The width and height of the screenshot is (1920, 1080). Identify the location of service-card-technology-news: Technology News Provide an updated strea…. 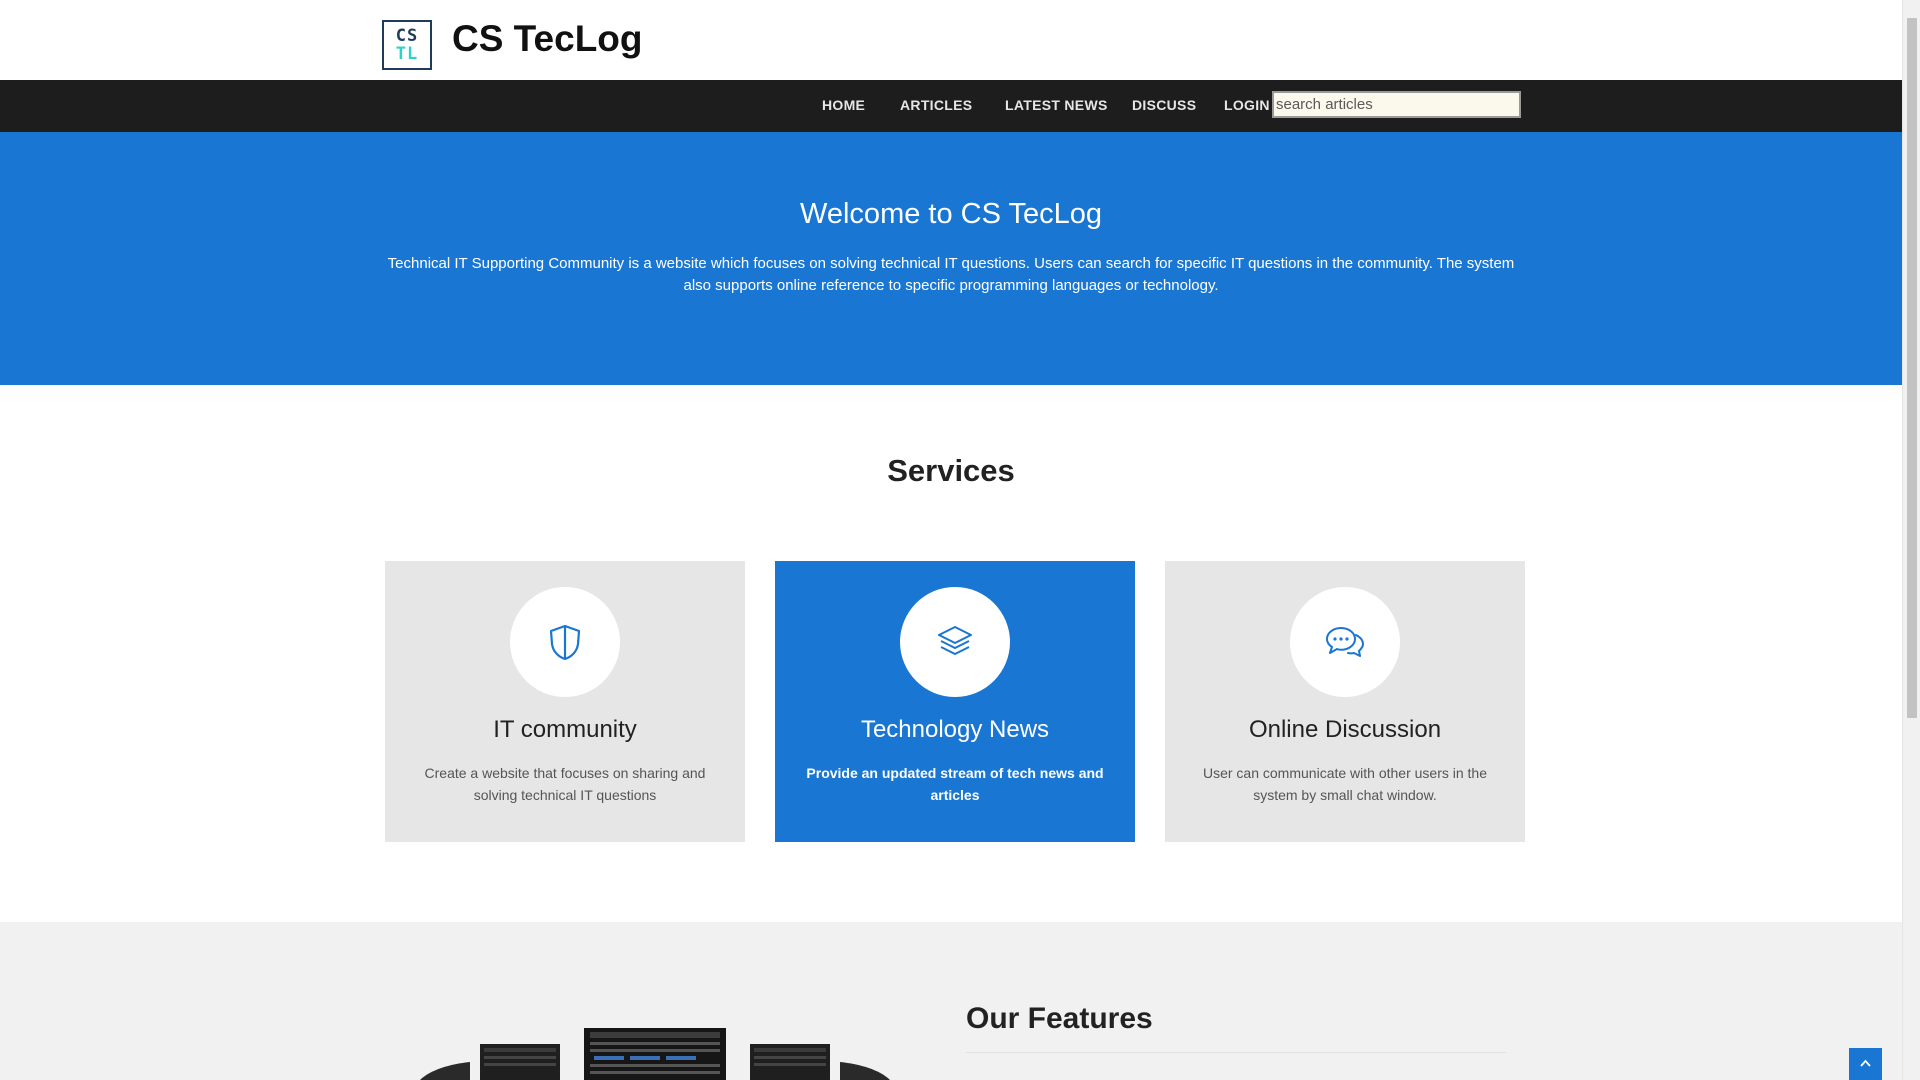
(955, 701).